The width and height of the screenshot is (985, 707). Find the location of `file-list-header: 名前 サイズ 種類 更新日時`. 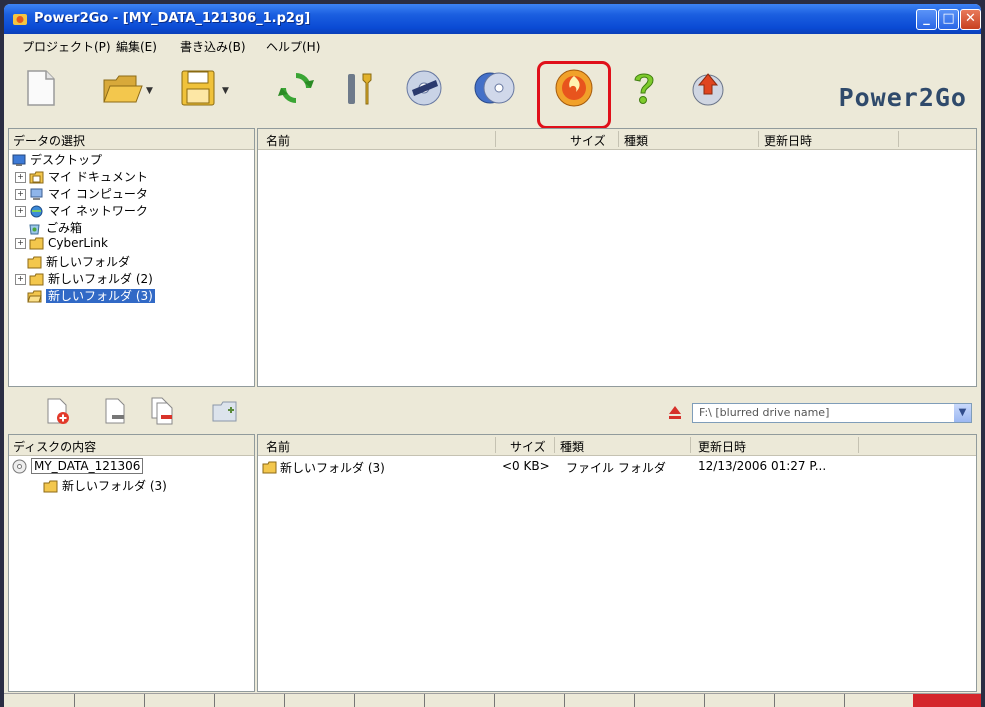

file-list-header: 名前 サイズ 種類 更新日時 is located at coordinates (617, 139).